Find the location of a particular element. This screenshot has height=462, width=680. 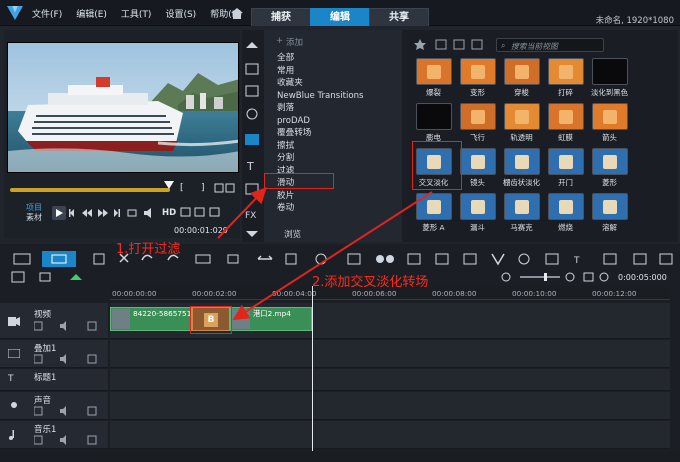

transition-thumbnail: 飞行 is located at coordinates (477, 122).